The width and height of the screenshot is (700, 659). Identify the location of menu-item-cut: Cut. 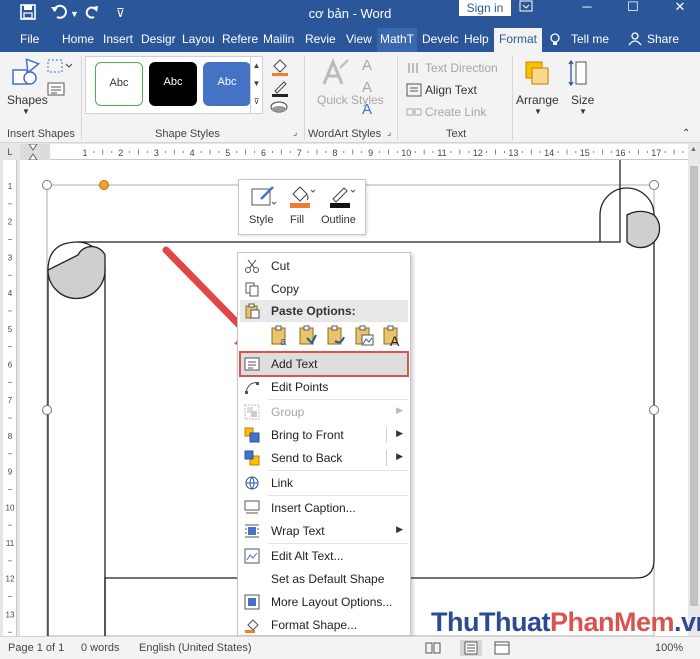
(324, 266).